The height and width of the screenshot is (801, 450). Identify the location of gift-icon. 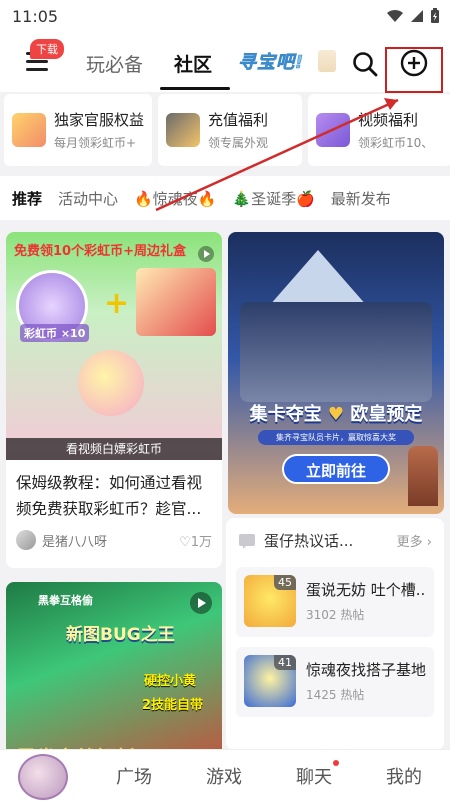
(29, 130).